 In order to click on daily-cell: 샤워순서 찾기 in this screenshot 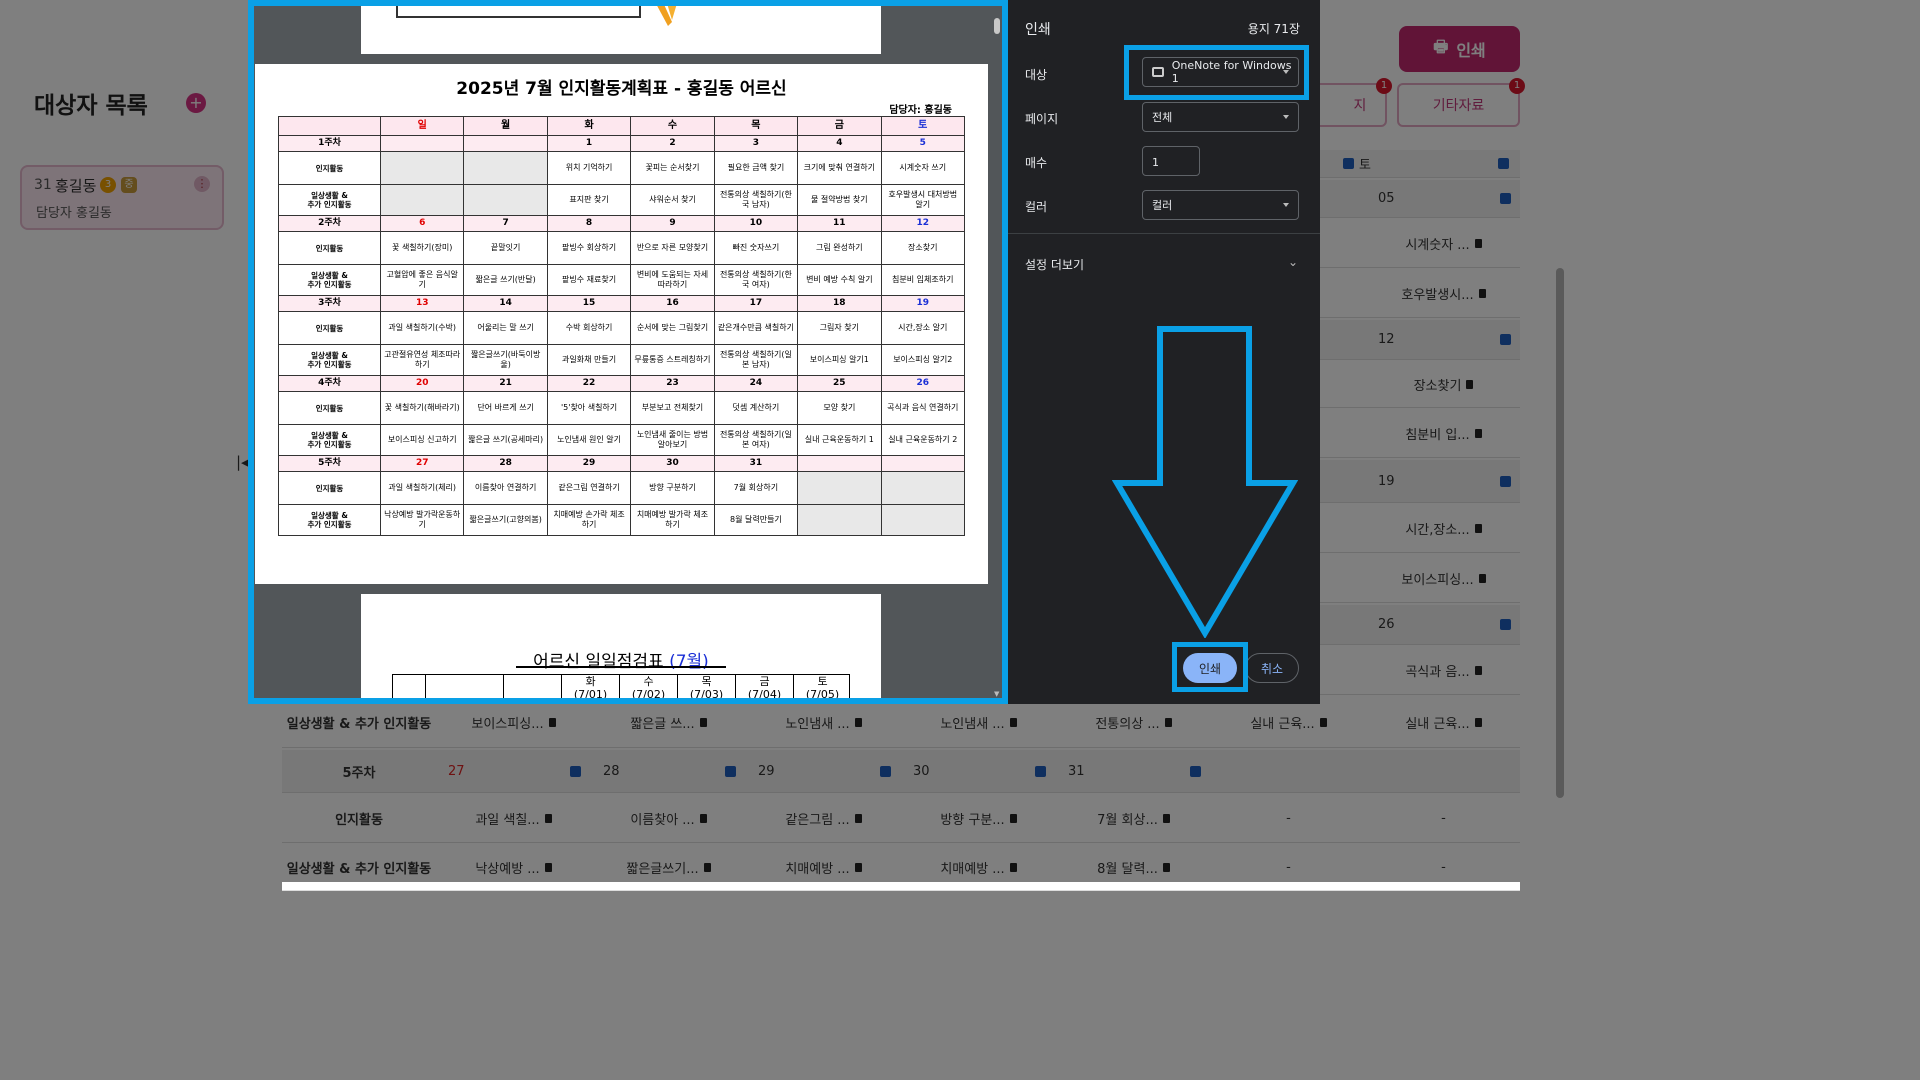, I will do `click(672, 200)`.